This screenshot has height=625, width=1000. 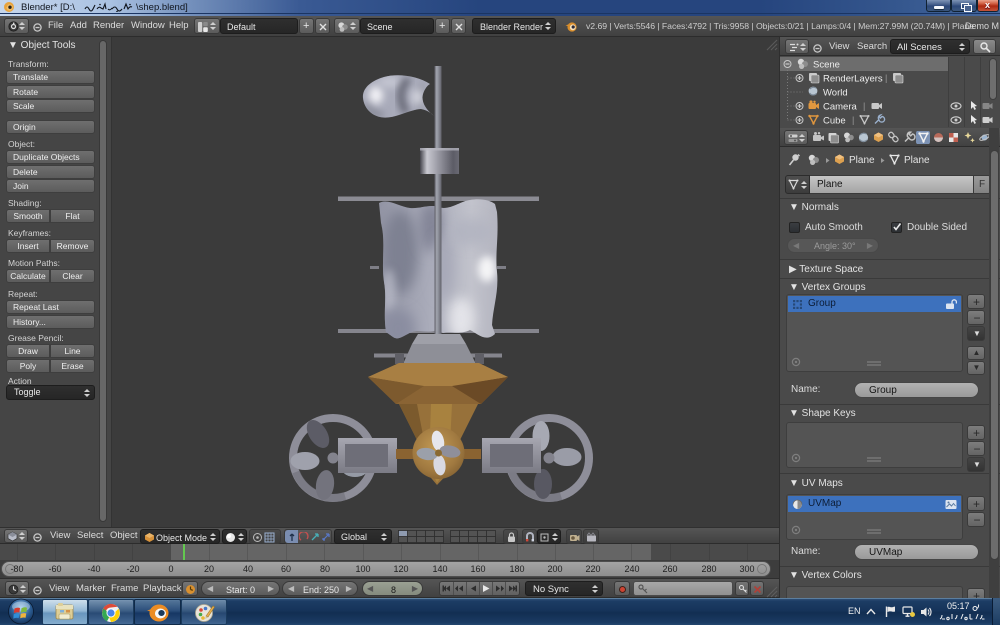 I want to click on svg-text: -80, so click(x=16, y=569).